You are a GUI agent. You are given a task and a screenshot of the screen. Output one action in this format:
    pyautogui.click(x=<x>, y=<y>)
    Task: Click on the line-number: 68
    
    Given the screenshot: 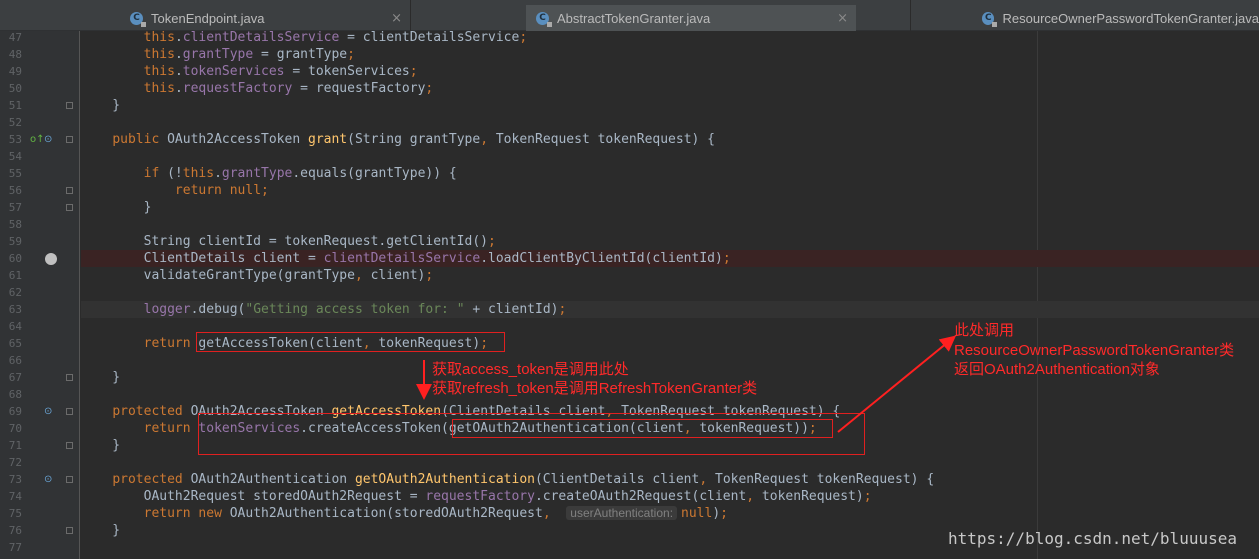 What is the action you would take?
    pyautogui.click(x=15, y=394)
    